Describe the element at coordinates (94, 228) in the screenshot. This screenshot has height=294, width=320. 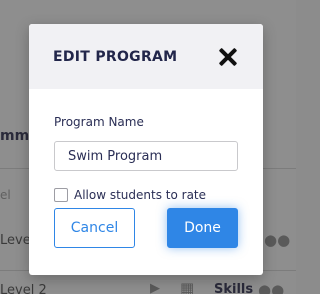
I see `cancel-button: Cancel` at that location.